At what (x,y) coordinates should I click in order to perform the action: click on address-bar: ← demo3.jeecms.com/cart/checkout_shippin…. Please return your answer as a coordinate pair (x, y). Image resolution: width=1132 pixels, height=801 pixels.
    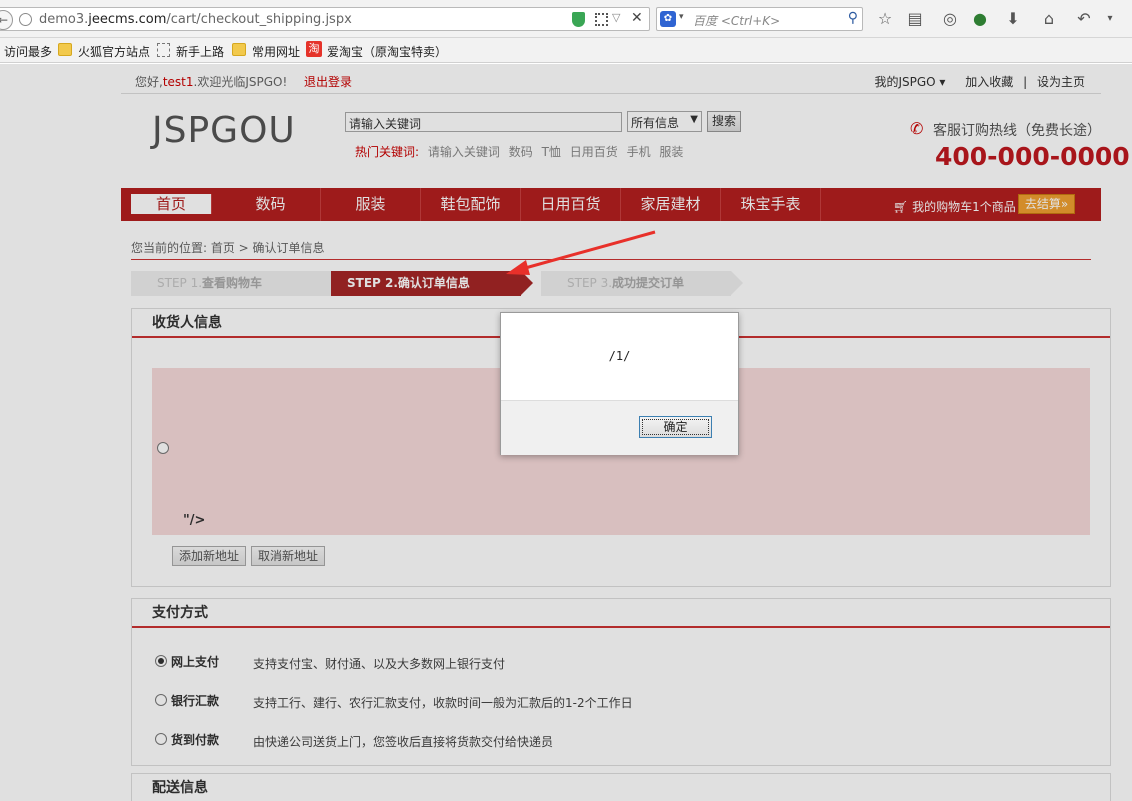
    Looking at the image, I should click on (325, 19).